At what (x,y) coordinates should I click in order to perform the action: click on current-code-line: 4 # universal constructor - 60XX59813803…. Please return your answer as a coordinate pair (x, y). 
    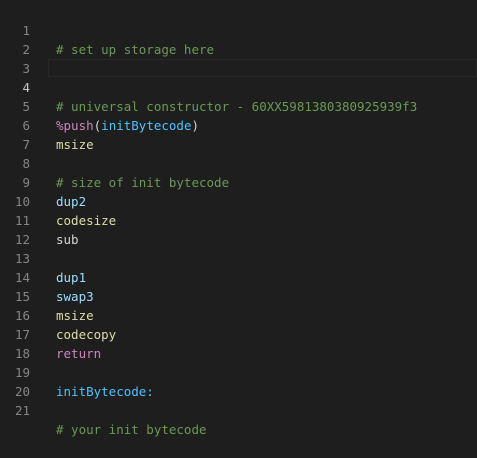
    Looking at the image, I should click on (238, 86).